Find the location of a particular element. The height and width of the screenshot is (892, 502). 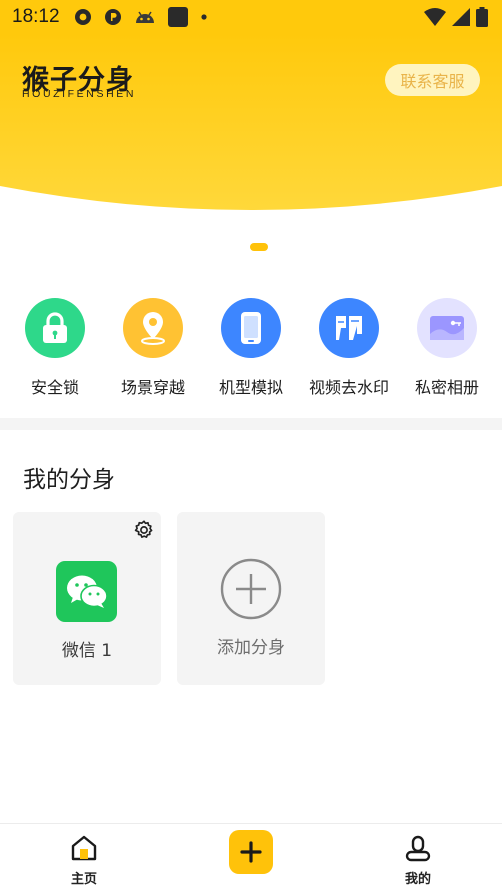

wifi-icon is located at coordinates (435, 19).